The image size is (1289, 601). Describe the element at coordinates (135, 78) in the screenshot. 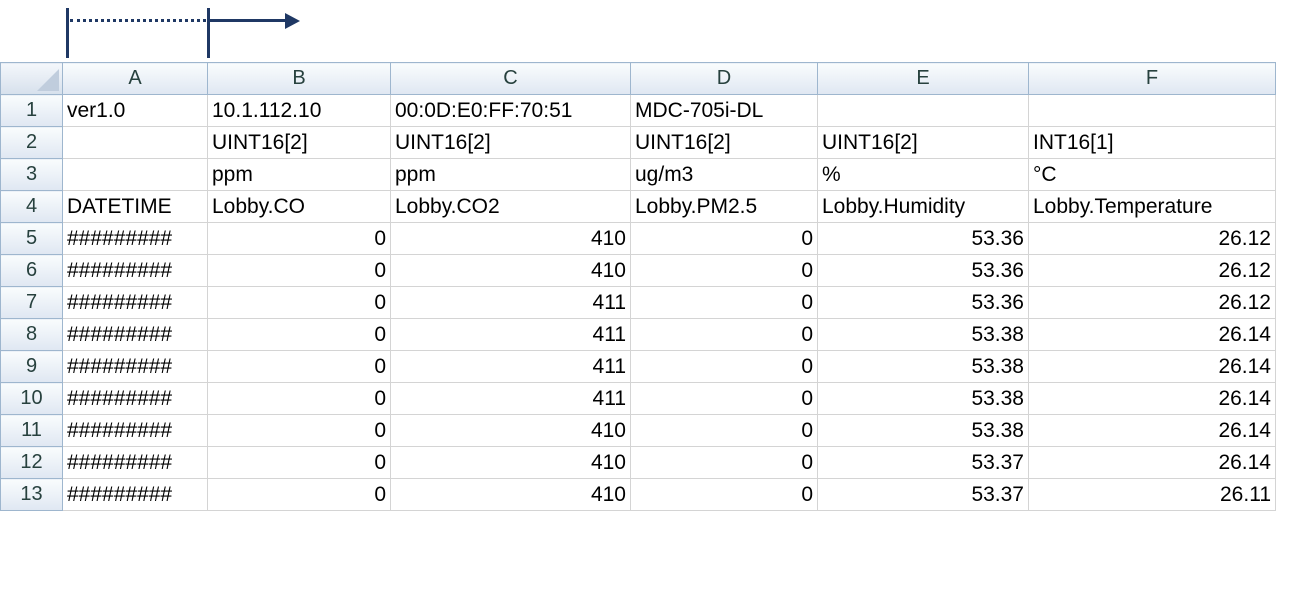

I see `column-header-a: A` at that location.